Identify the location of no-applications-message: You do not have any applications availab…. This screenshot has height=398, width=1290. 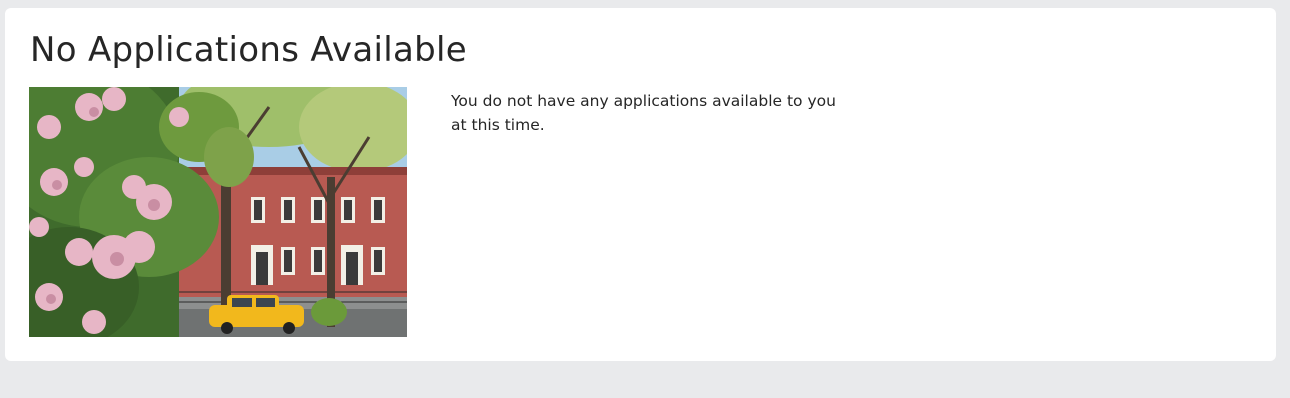
(643, 113).